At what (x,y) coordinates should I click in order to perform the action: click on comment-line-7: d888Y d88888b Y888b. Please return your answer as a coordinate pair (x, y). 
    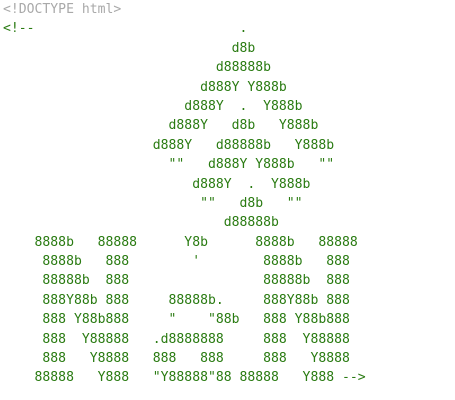
    Looking at the image, I should click on (169, 145).